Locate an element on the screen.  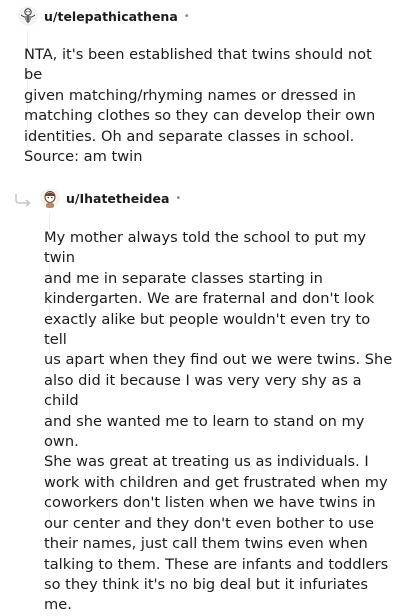
skeleton-avatar-icon is located at coordinates (28, 16).